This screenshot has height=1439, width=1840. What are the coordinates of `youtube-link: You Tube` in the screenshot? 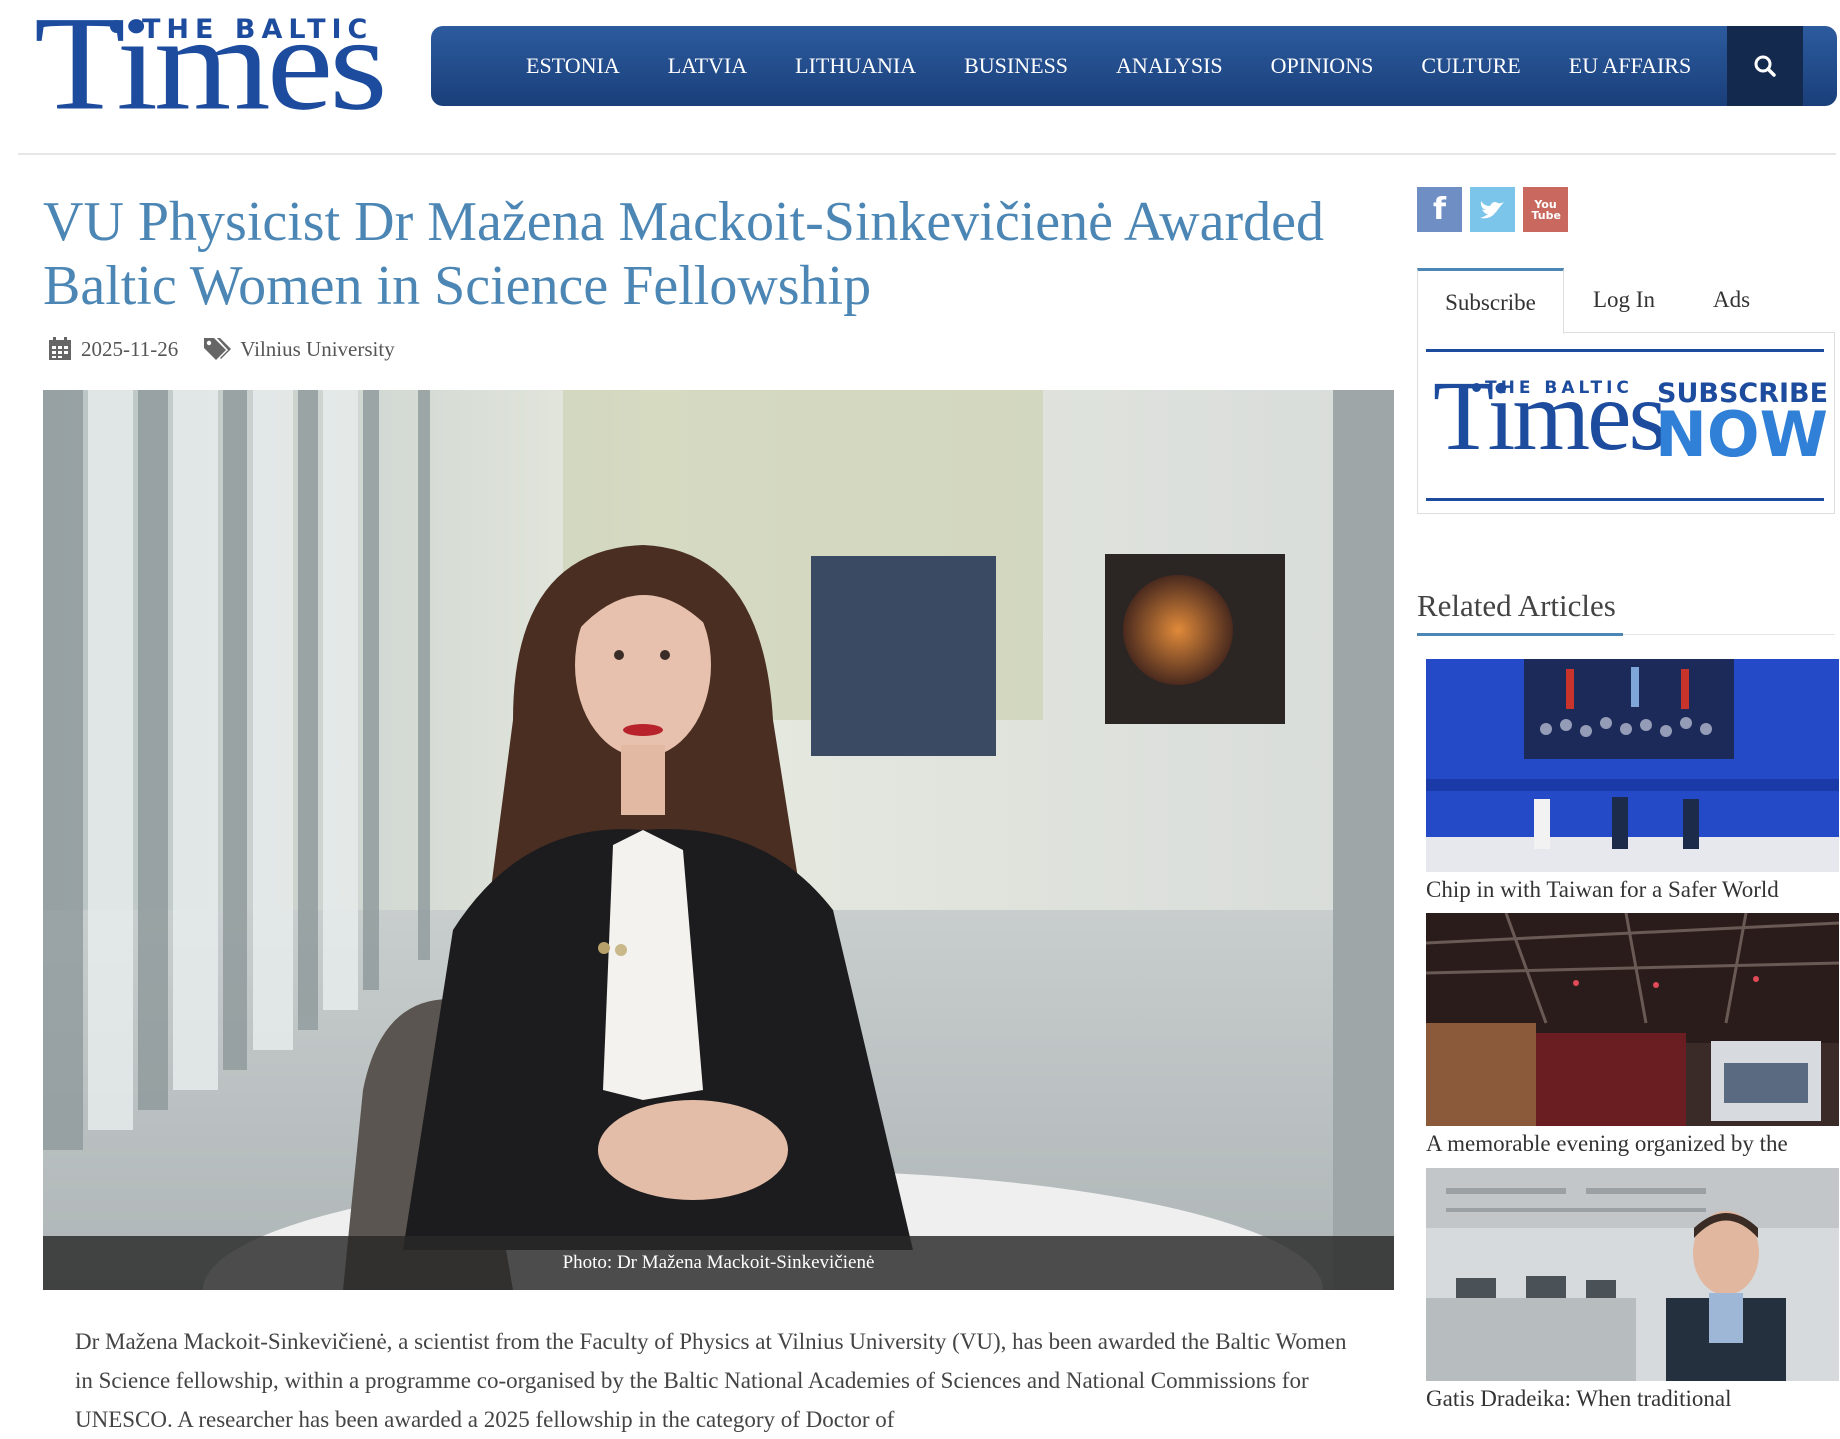 It's located at (1545, 209).